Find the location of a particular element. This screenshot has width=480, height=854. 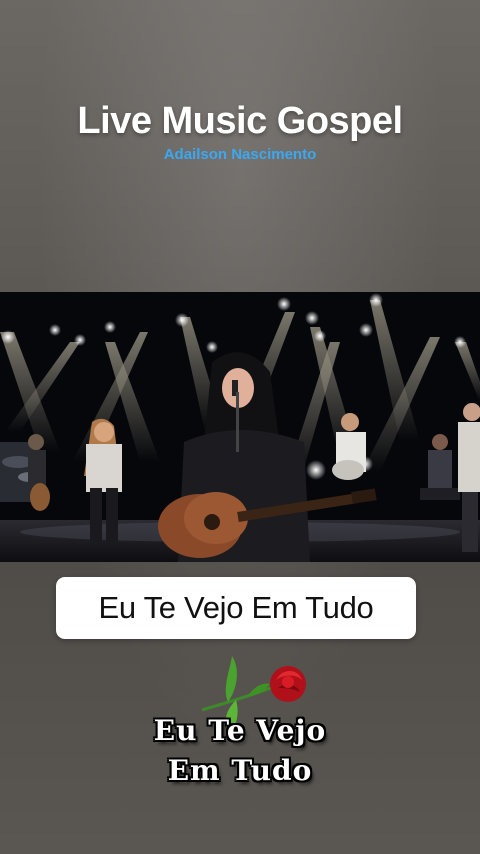

channel-title: Live Music Gospel is located at coordinates (240, 121).